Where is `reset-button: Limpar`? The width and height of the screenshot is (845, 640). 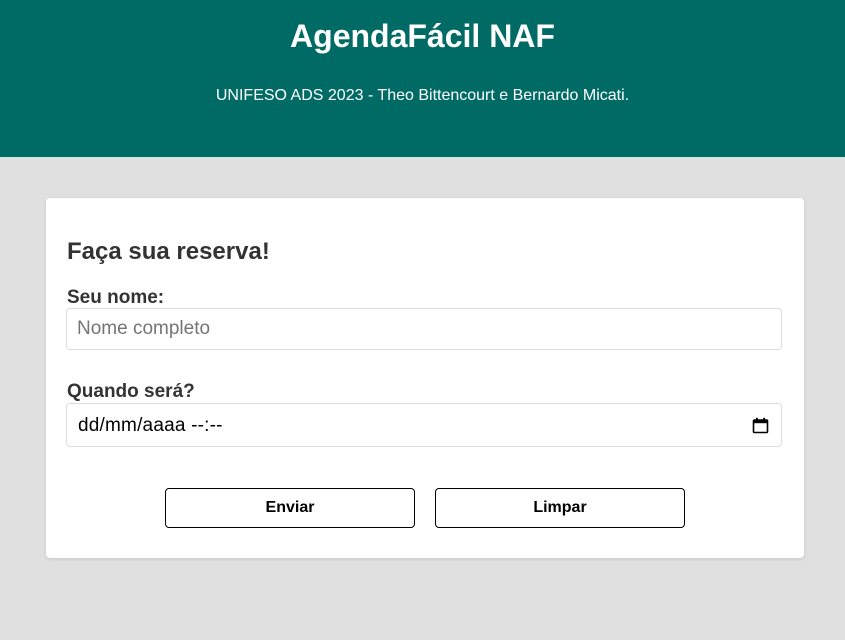
reset-button: Limpar is located at coordinates (560, 508).